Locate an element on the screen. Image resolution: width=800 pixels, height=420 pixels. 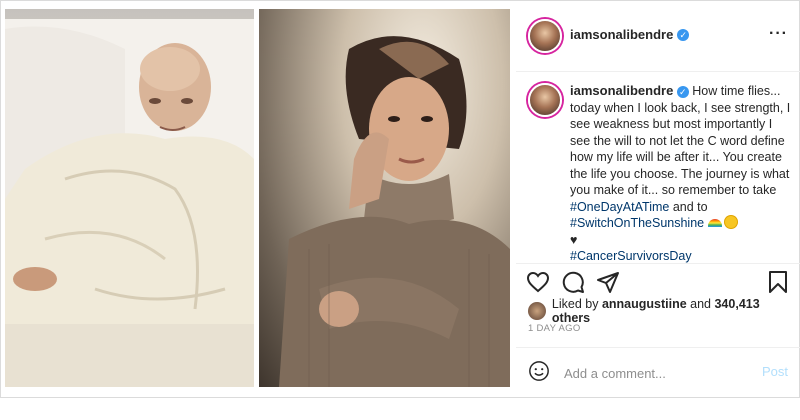
action-bar is located at coordinates (658, 281).